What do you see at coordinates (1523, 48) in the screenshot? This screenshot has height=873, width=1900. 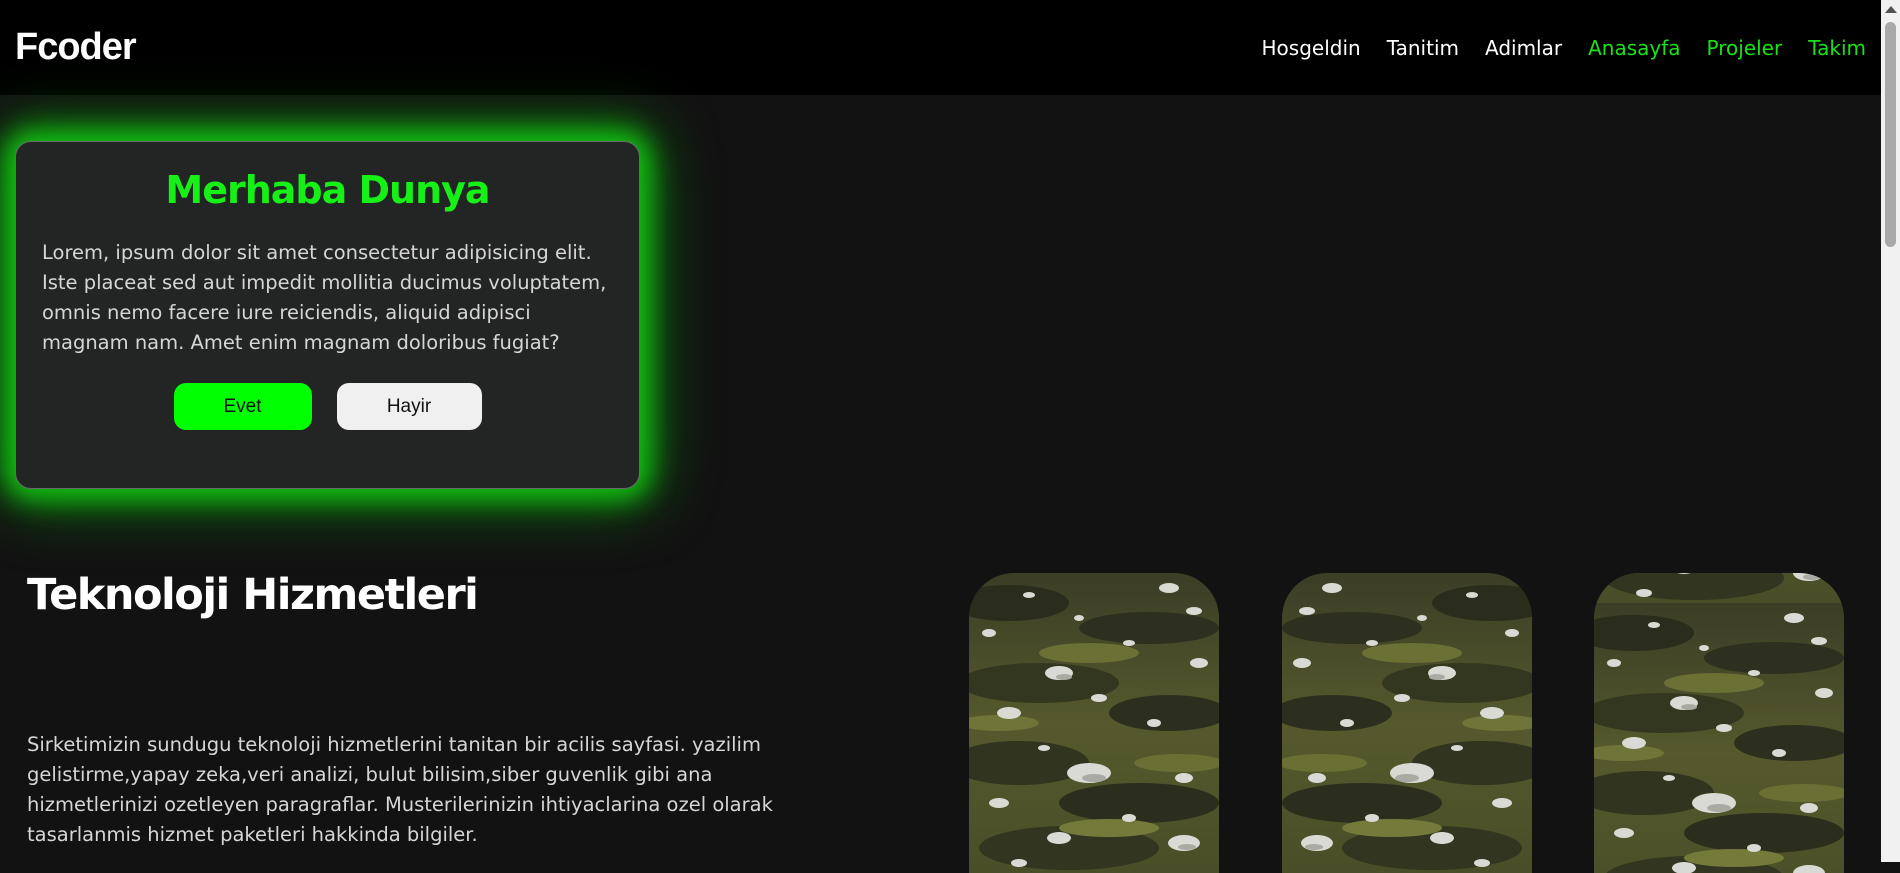 I see `nav-link-adimlar: Adimlar` at bounding box center [1523, 48].